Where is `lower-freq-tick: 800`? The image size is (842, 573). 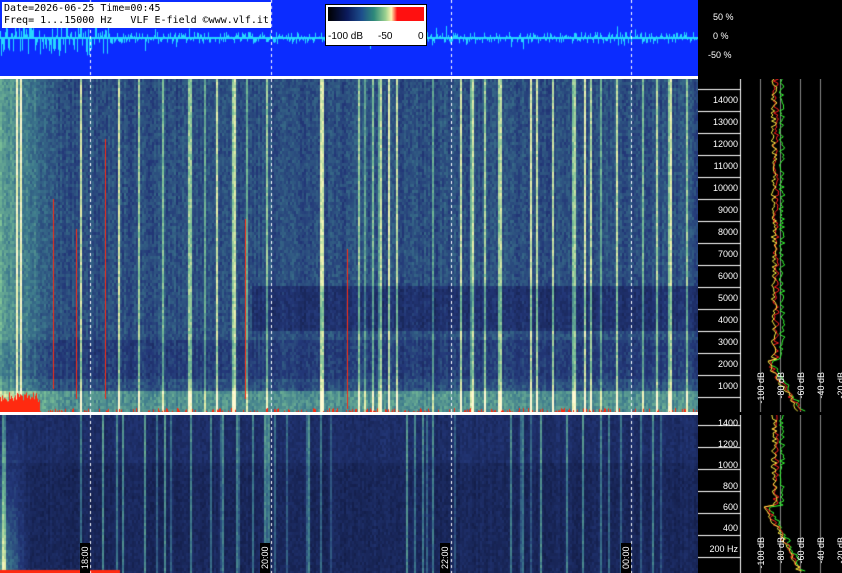 lower-freq-tick: 800 is located at coordinates (730, 486).